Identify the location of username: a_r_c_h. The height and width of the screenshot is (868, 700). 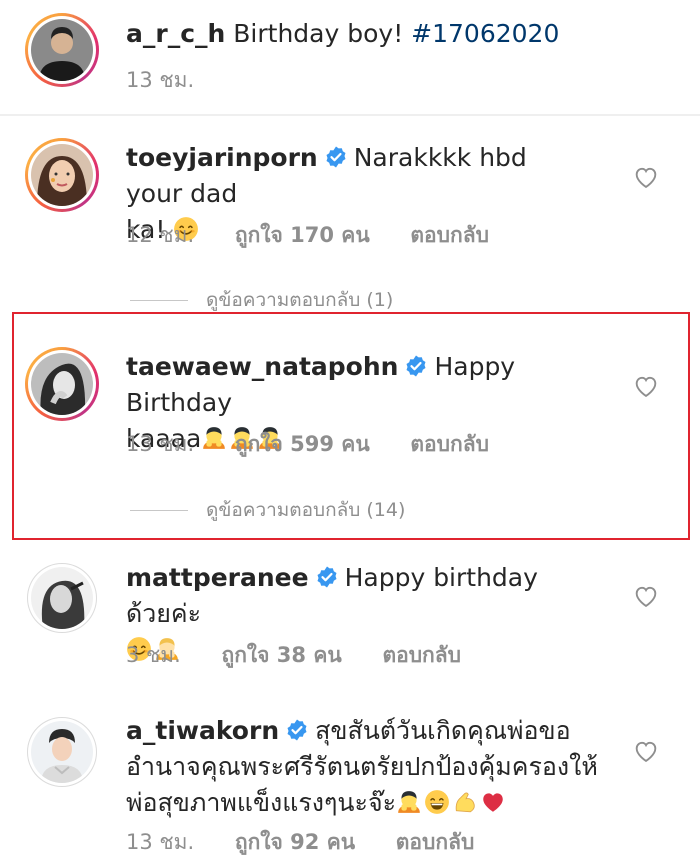
(175, 33).